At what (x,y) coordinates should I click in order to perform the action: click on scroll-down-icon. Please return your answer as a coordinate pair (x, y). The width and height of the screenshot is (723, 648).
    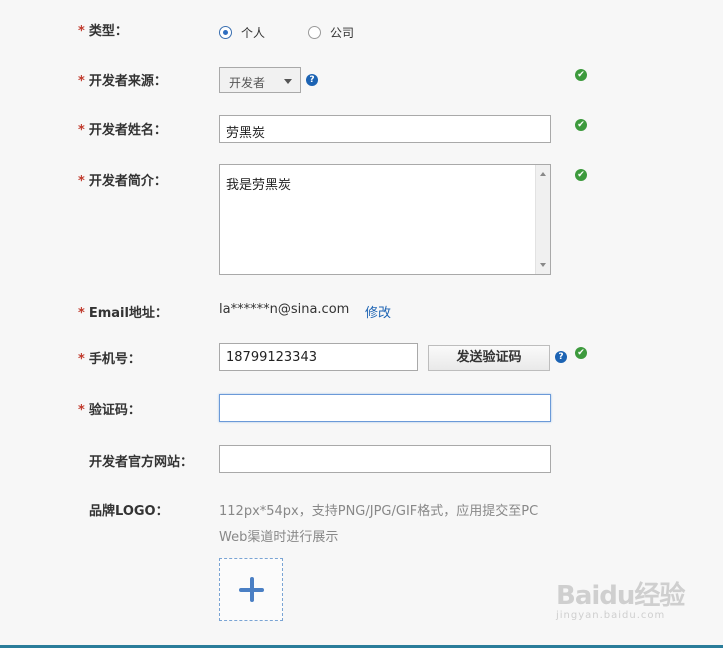
    Looking at the image, I should click on (543, 265).